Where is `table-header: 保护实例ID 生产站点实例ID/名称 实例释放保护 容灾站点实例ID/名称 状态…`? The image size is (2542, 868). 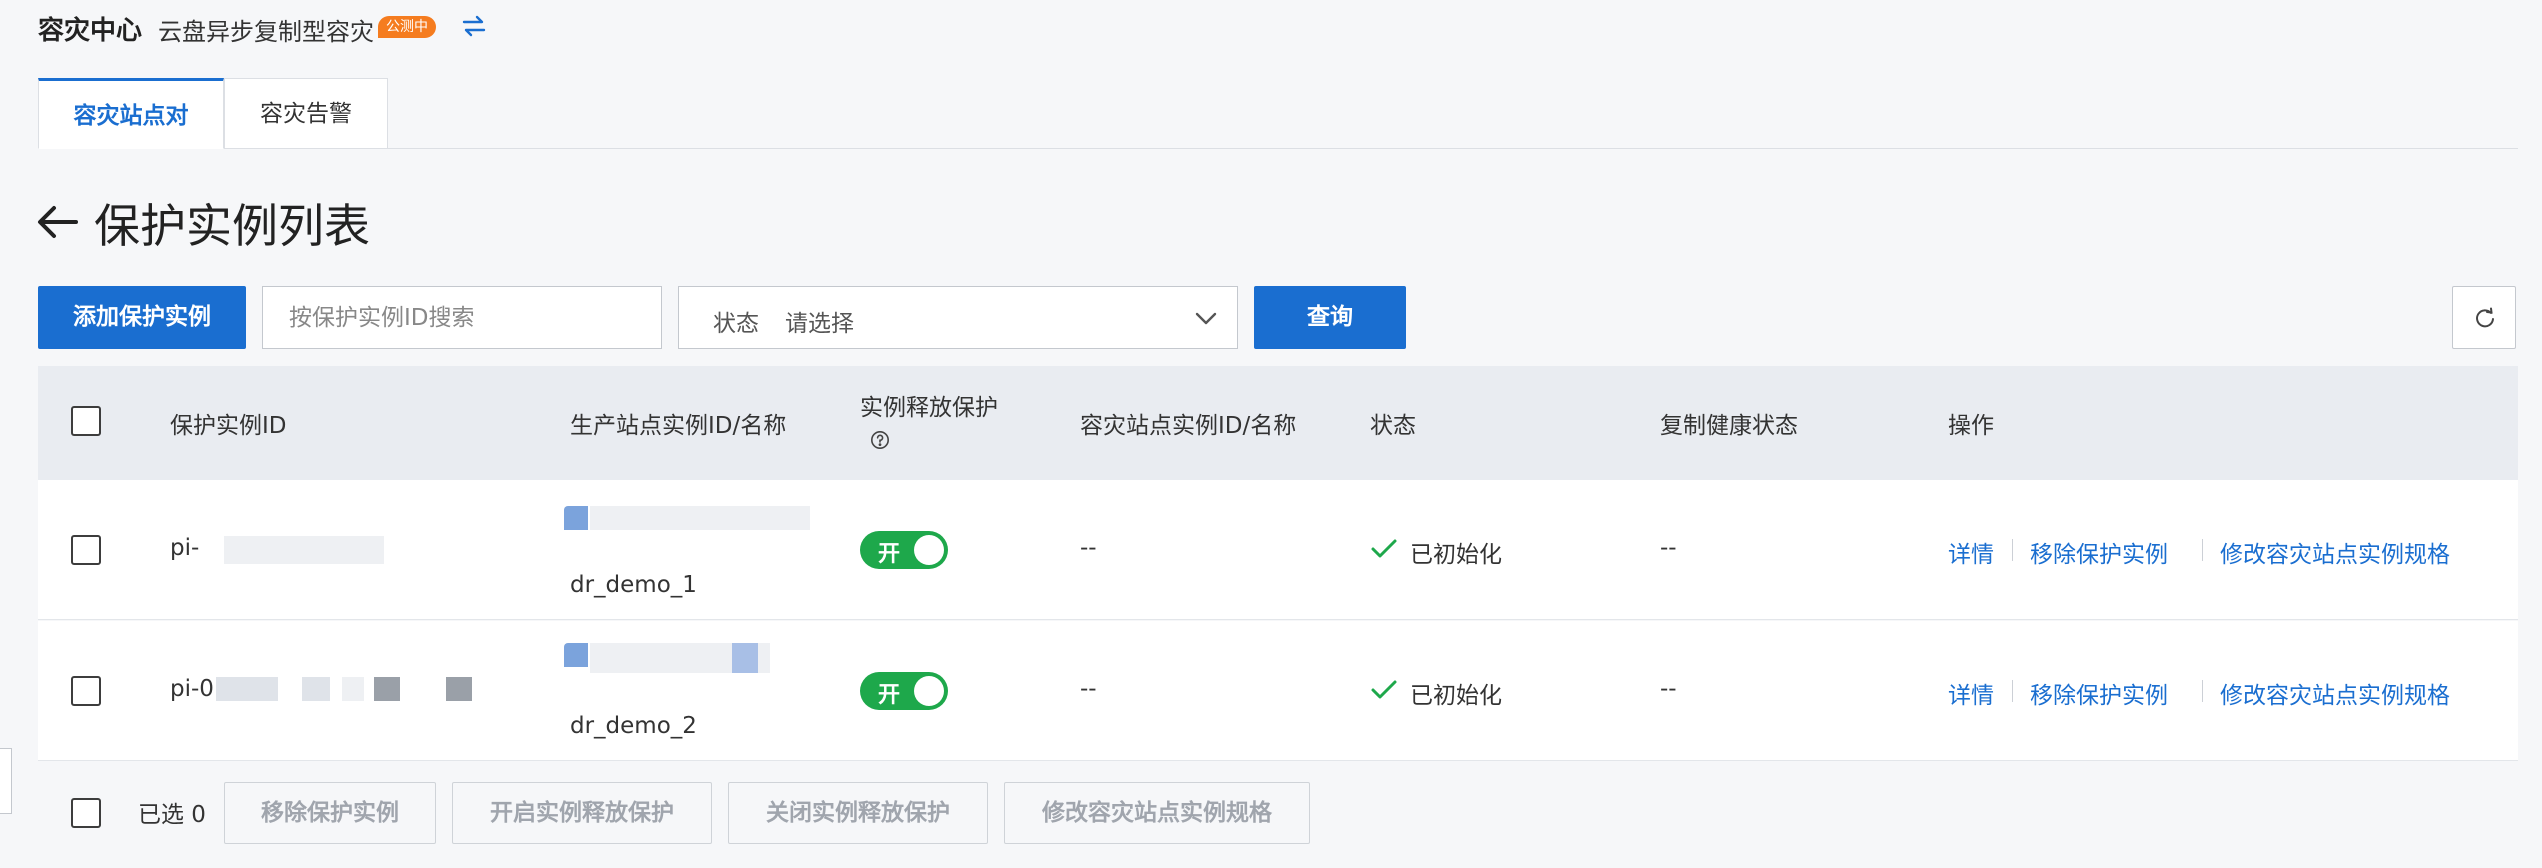 table-header: 保护实例ID 生产站点实例ID/名称 实例释放保护 容灾站点实例ID/名称 状态… is located at coordinates (1278, 423).